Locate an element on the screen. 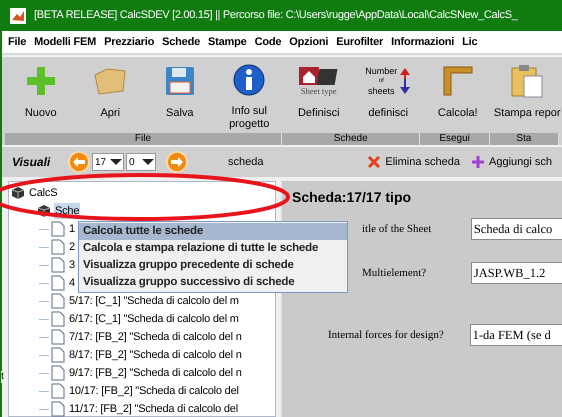  app-logo-icon is located at coordinates (18, 16).